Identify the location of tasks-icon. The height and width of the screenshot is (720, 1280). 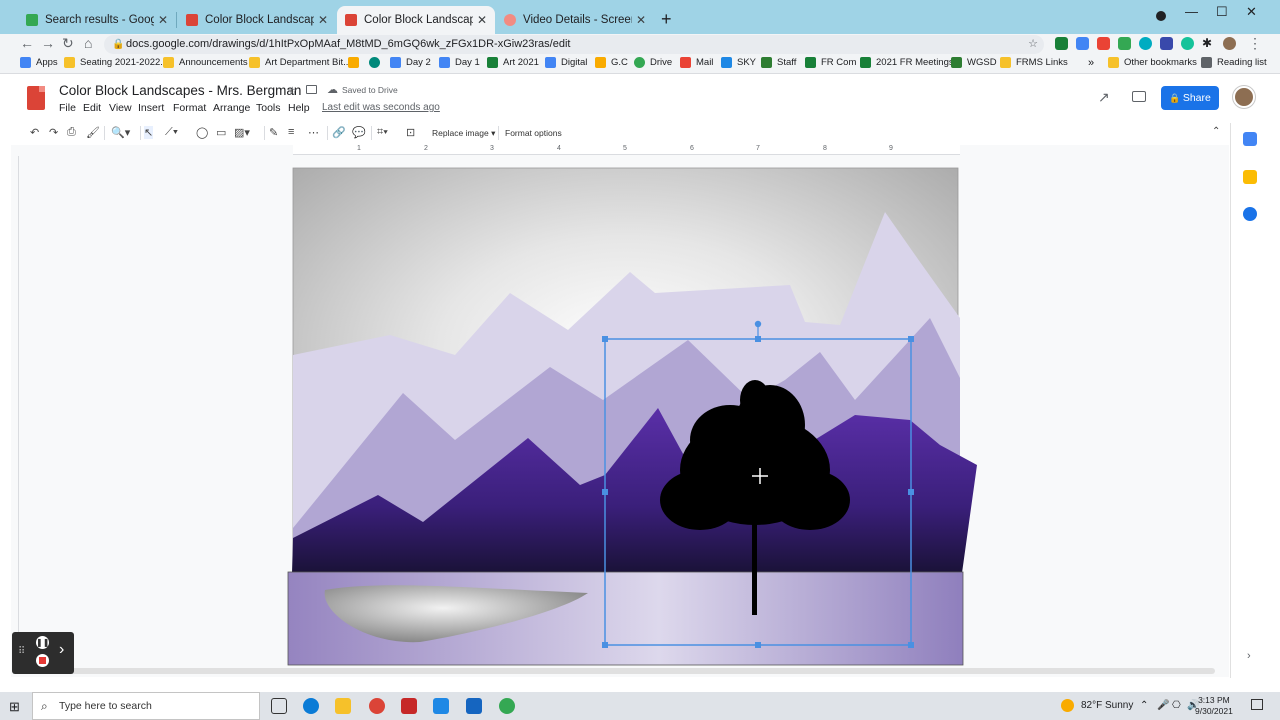
(1250, 214).